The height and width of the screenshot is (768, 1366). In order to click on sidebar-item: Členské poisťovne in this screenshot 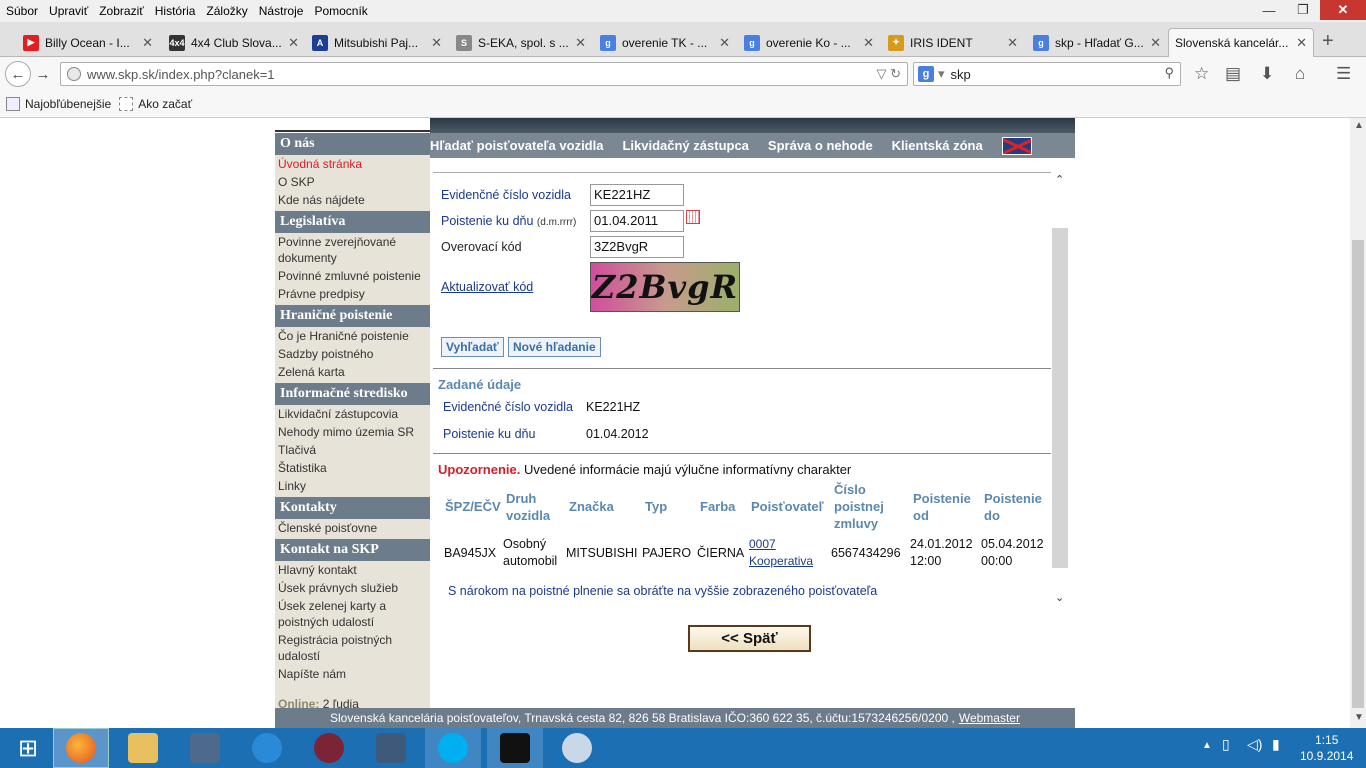, I will do `click(352, 528)`.